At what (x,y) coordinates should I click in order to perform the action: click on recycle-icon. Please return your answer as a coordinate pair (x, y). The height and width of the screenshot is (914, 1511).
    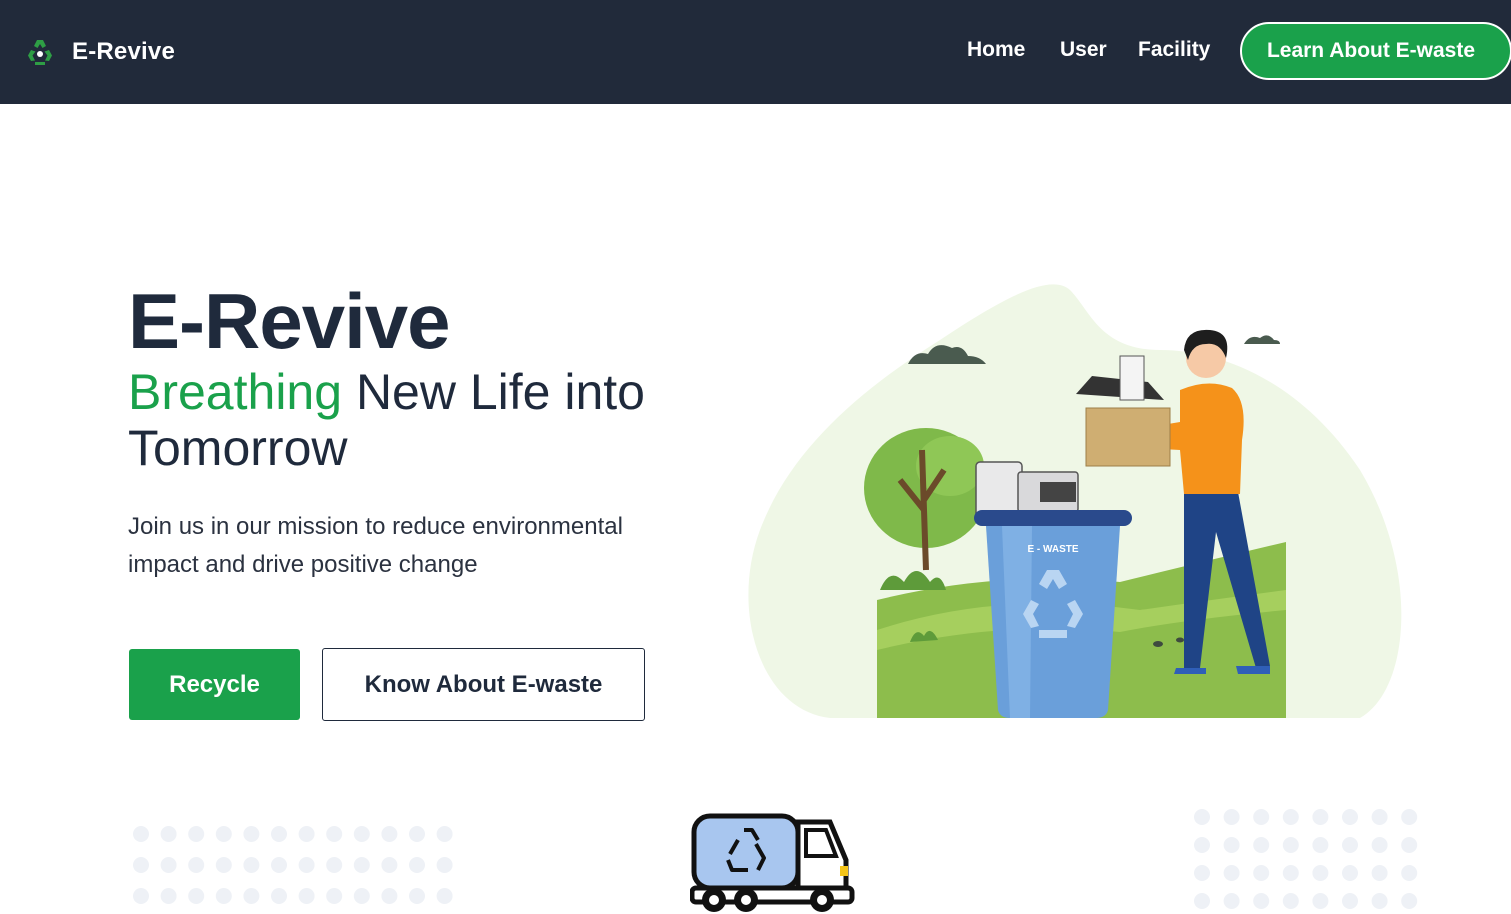
    Looking at the image, I should click on (40, 52).